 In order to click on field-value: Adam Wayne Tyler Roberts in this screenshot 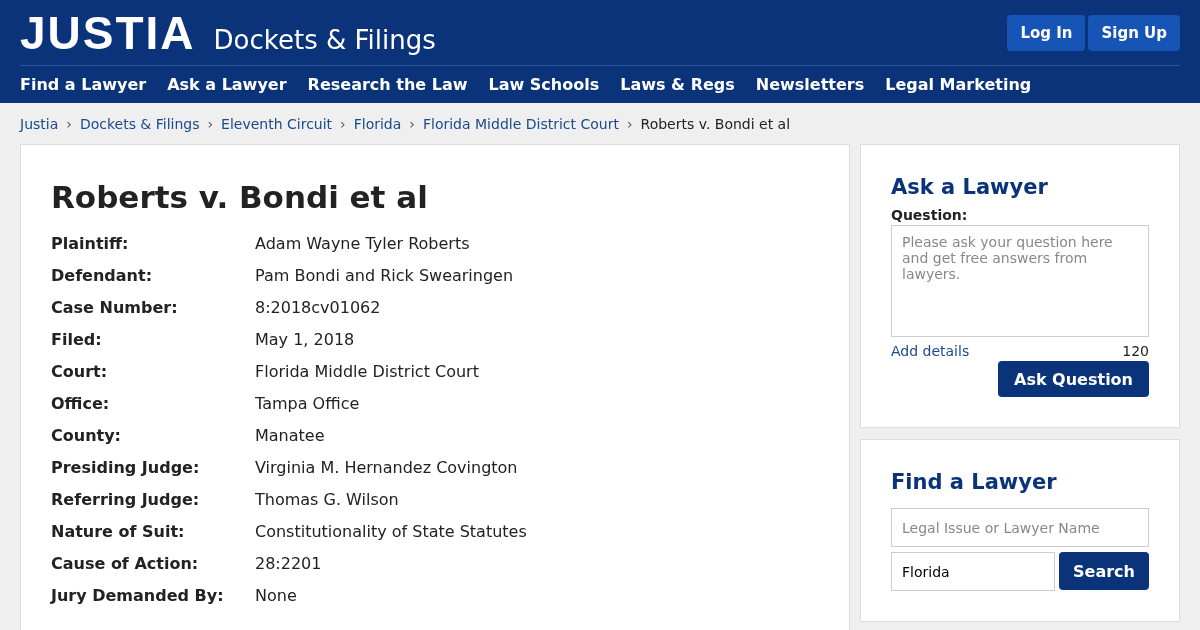, I will do `click(363, 243)`.